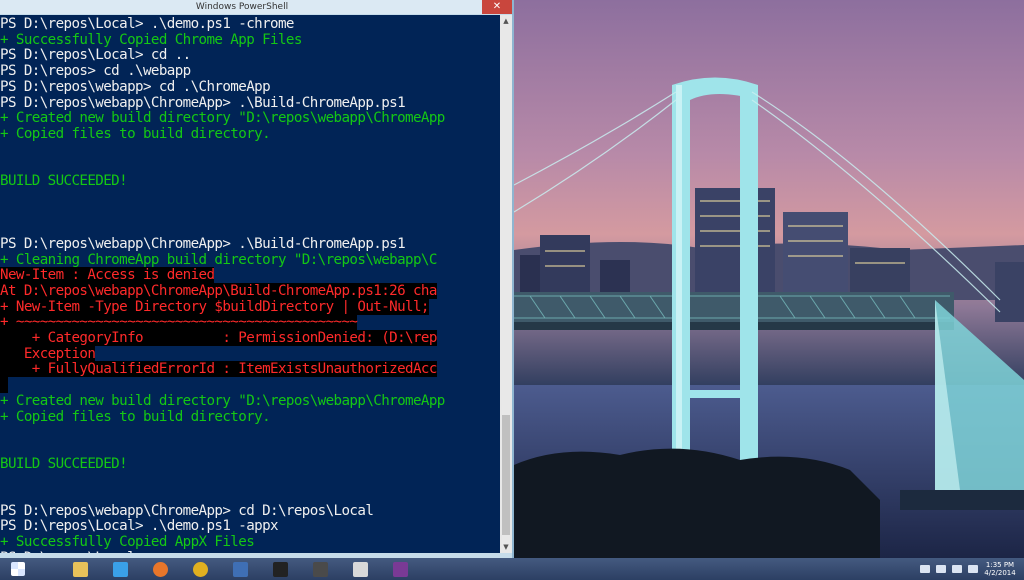  I want to click on console-line: PS D:\repos\Local> .\demo.ps1 -chrome, so click(147, 24).